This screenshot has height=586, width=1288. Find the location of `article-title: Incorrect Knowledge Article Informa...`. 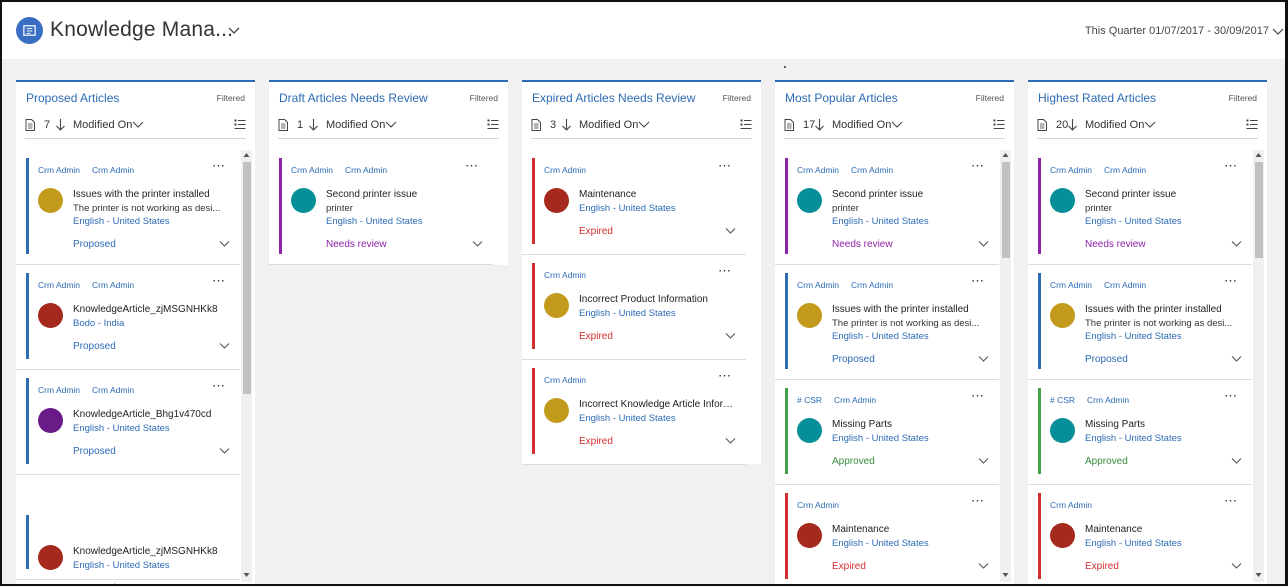

article-title: Incorrect Knowledge Article Informa... is located at coordinates (657, 404).